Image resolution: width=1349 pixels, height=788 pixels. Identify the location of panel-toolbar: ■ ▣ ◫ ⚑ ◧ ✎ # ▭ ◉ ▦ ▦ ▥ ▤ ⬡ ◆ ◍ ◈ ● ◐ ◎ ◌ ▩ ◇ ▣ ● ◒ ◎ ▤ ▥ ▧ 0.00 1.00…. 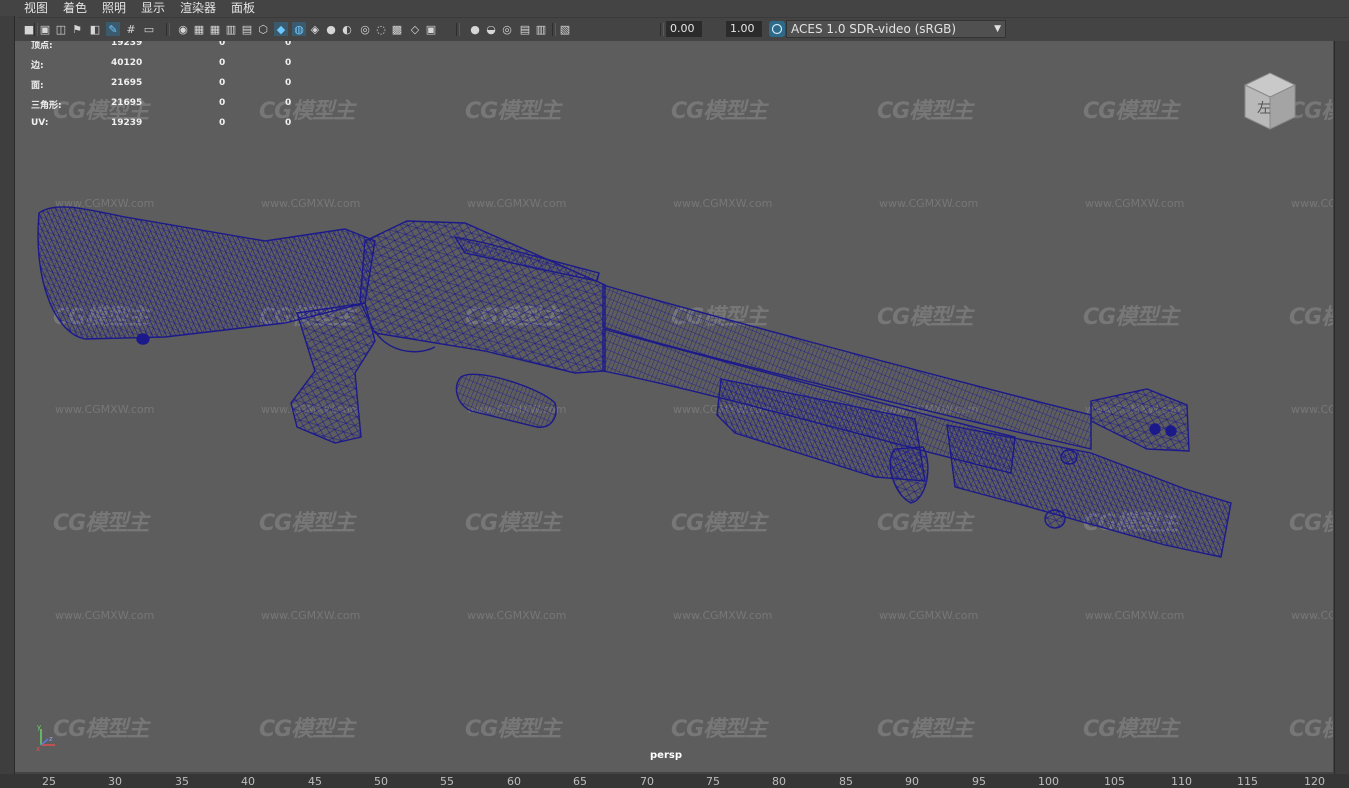
(683, 29).